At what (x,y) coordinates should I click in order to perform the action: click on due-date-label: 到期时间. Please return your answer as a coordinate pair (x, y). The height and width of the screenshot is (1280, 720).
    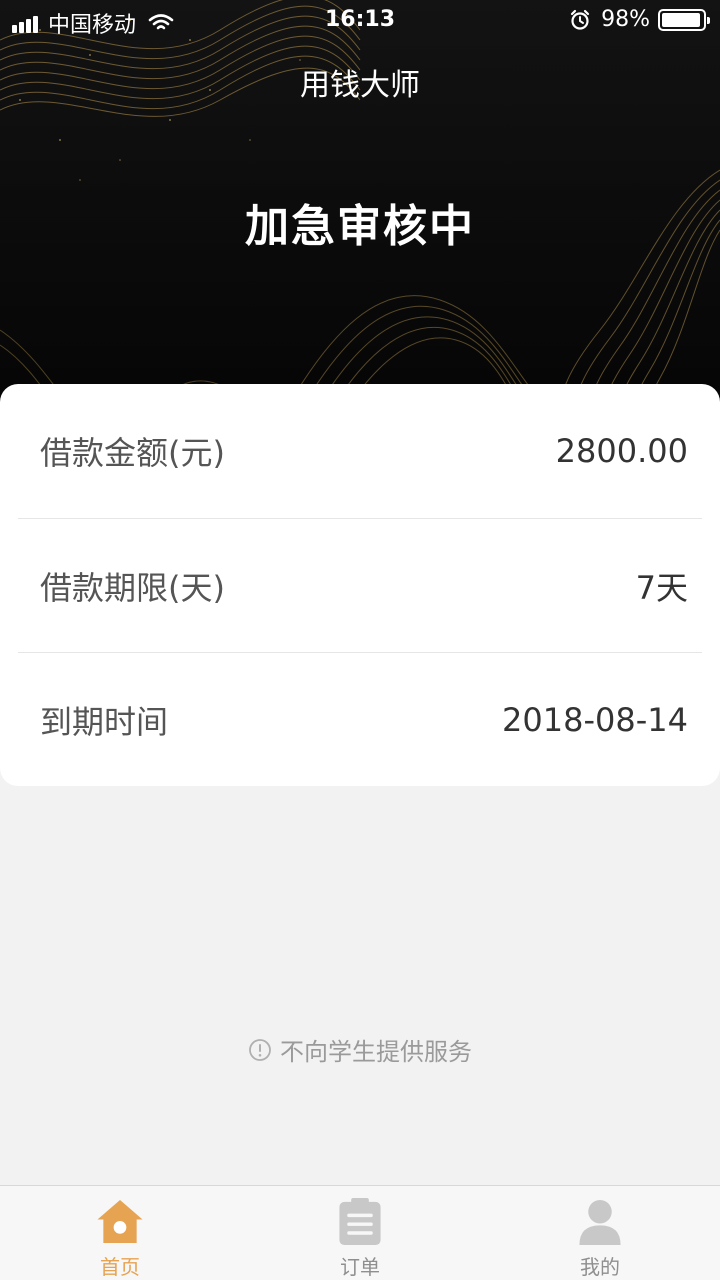
    Looking at the image, I should click on (104, 721).